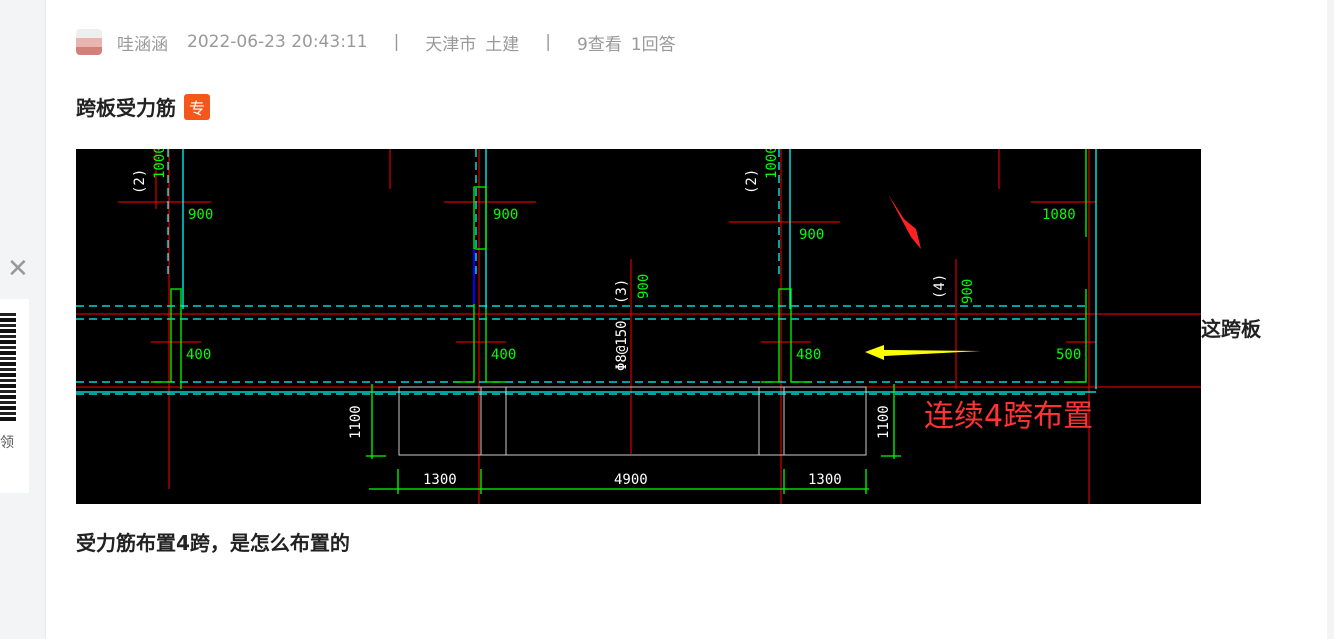 Image resolution: width=1334 pixels, height=639 pixels. What do you see at coordinates (1008, 416) in the screenshot?
I see `annotation-text: 连续4跨布置` at bounding box center [1008, 416].